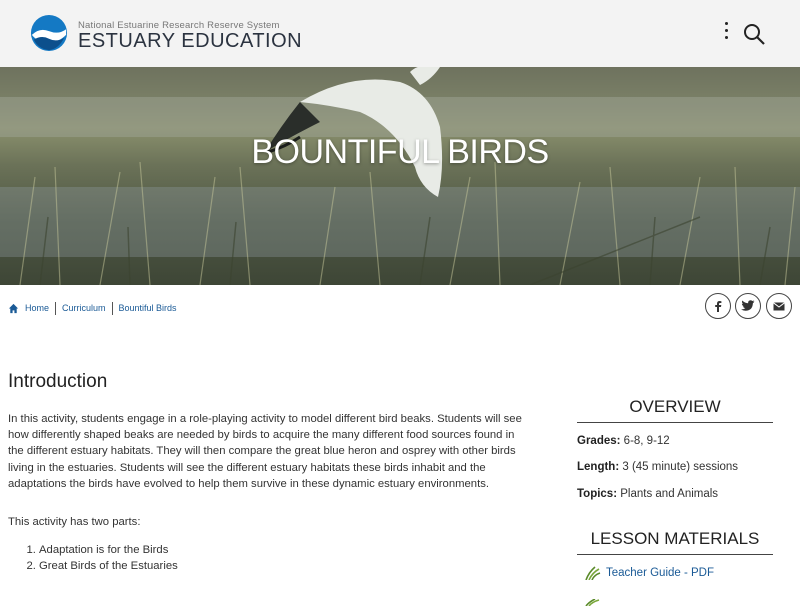 The image size is (800, 611). I want to click on noaa-logo, so click(49, 33).